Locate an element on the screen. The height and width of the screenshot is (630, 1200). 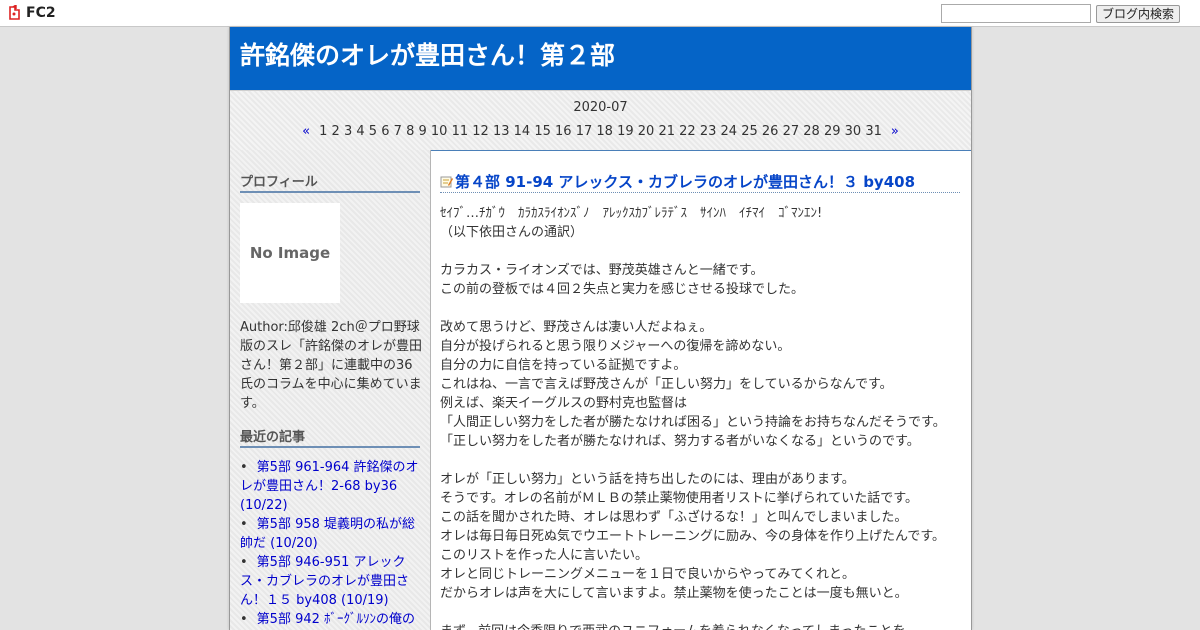
calendar-day: 3 is located at coordinates (348, 131).